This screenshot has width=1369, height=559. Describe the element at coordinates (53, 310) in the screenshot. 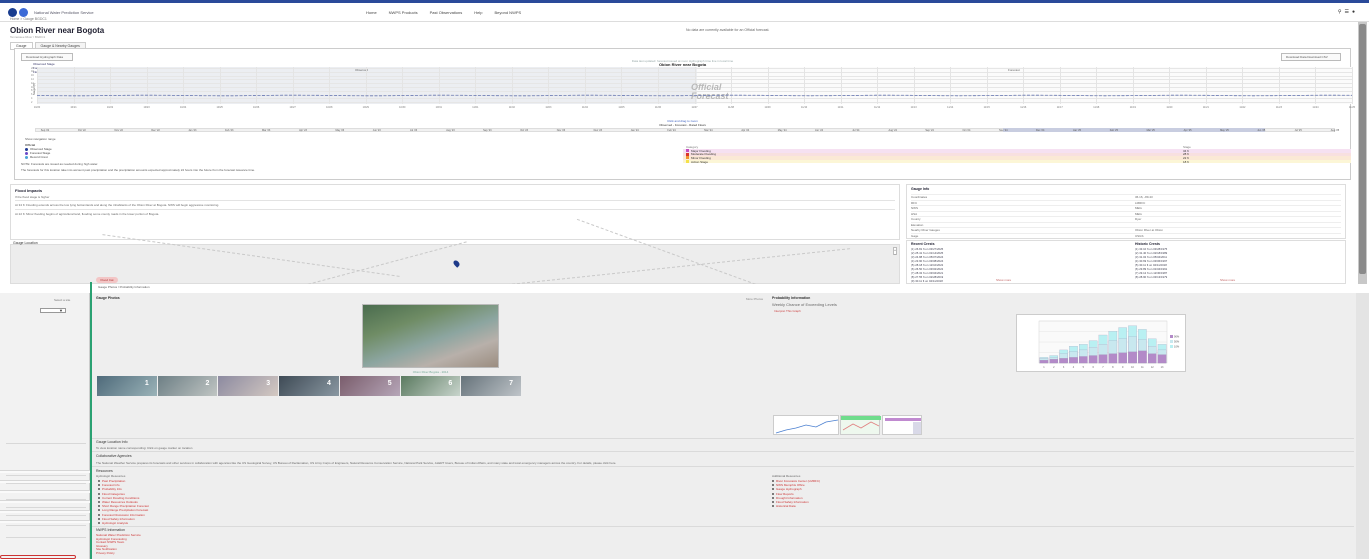

I see `site-select: ▼` at that location.